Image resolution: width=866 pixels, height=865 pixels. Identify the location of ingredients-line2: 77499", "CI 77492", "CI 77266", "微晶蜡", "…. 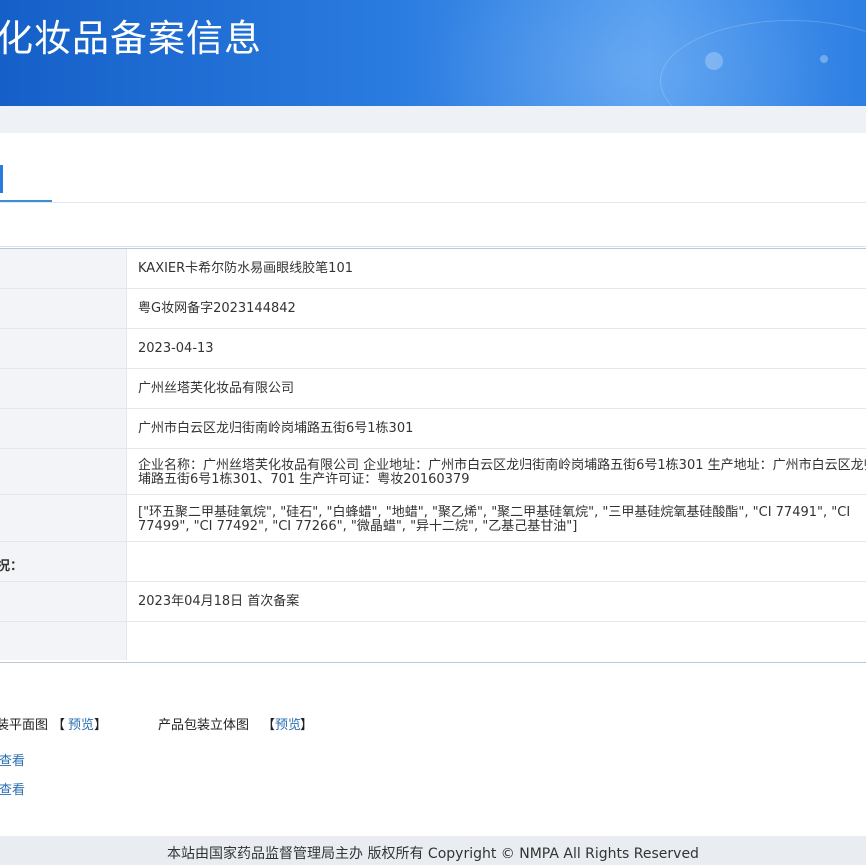
(358, 526).